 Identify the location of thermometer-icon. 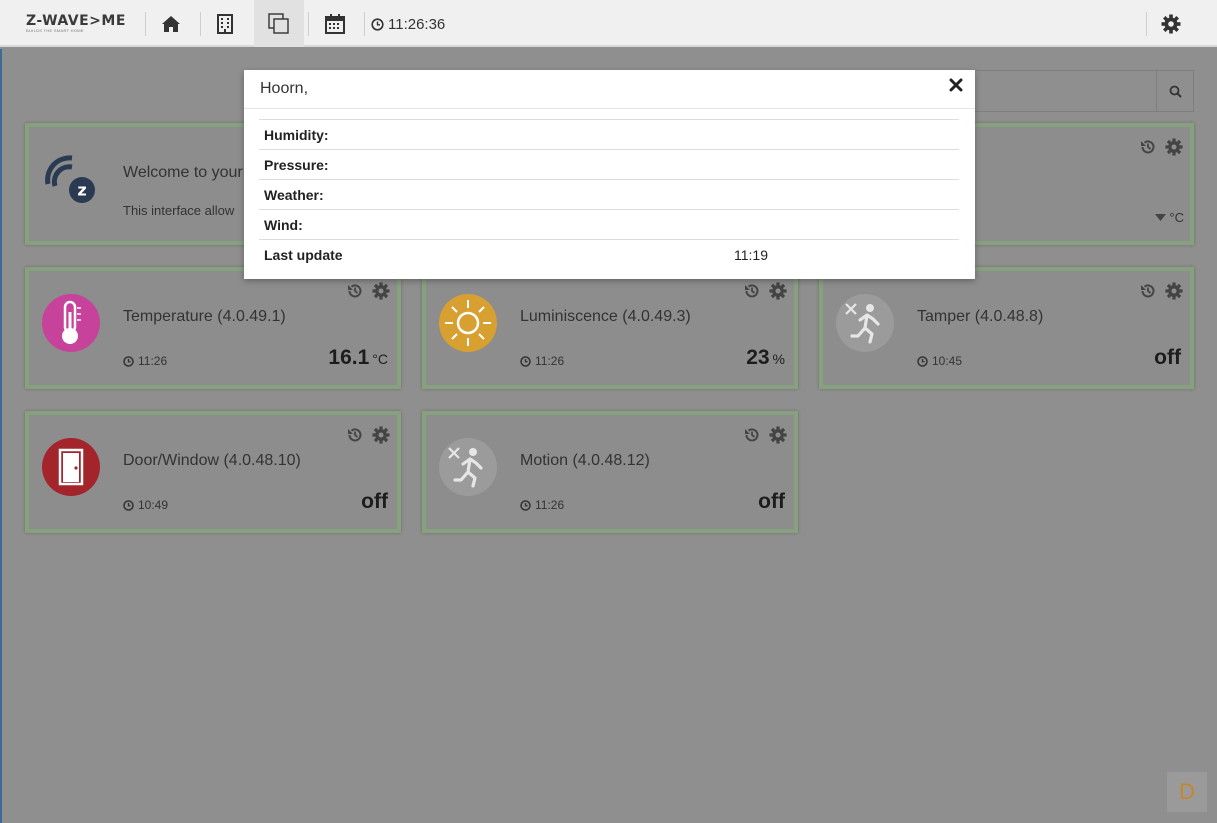
(71, 323).